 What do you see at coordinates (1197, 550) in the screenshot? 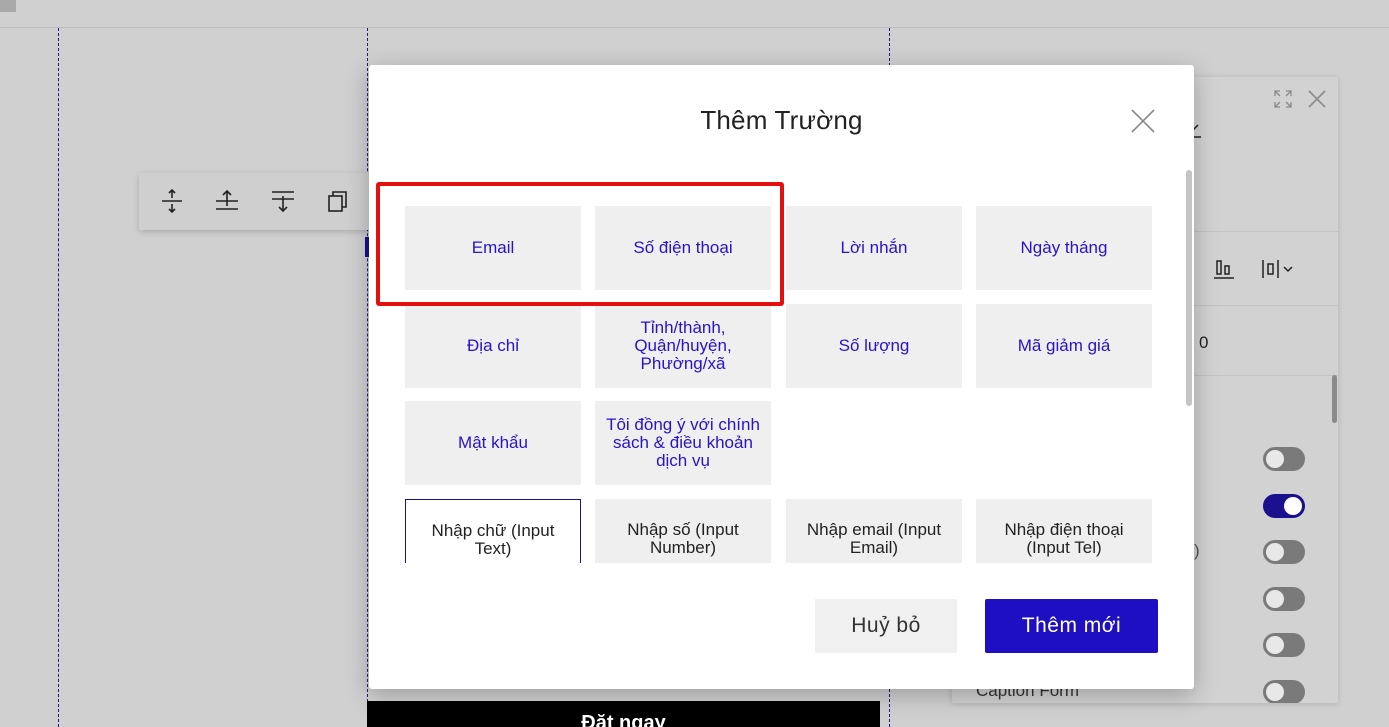
I see `panel-paren-text: )` at bounding box center [1197, 550].